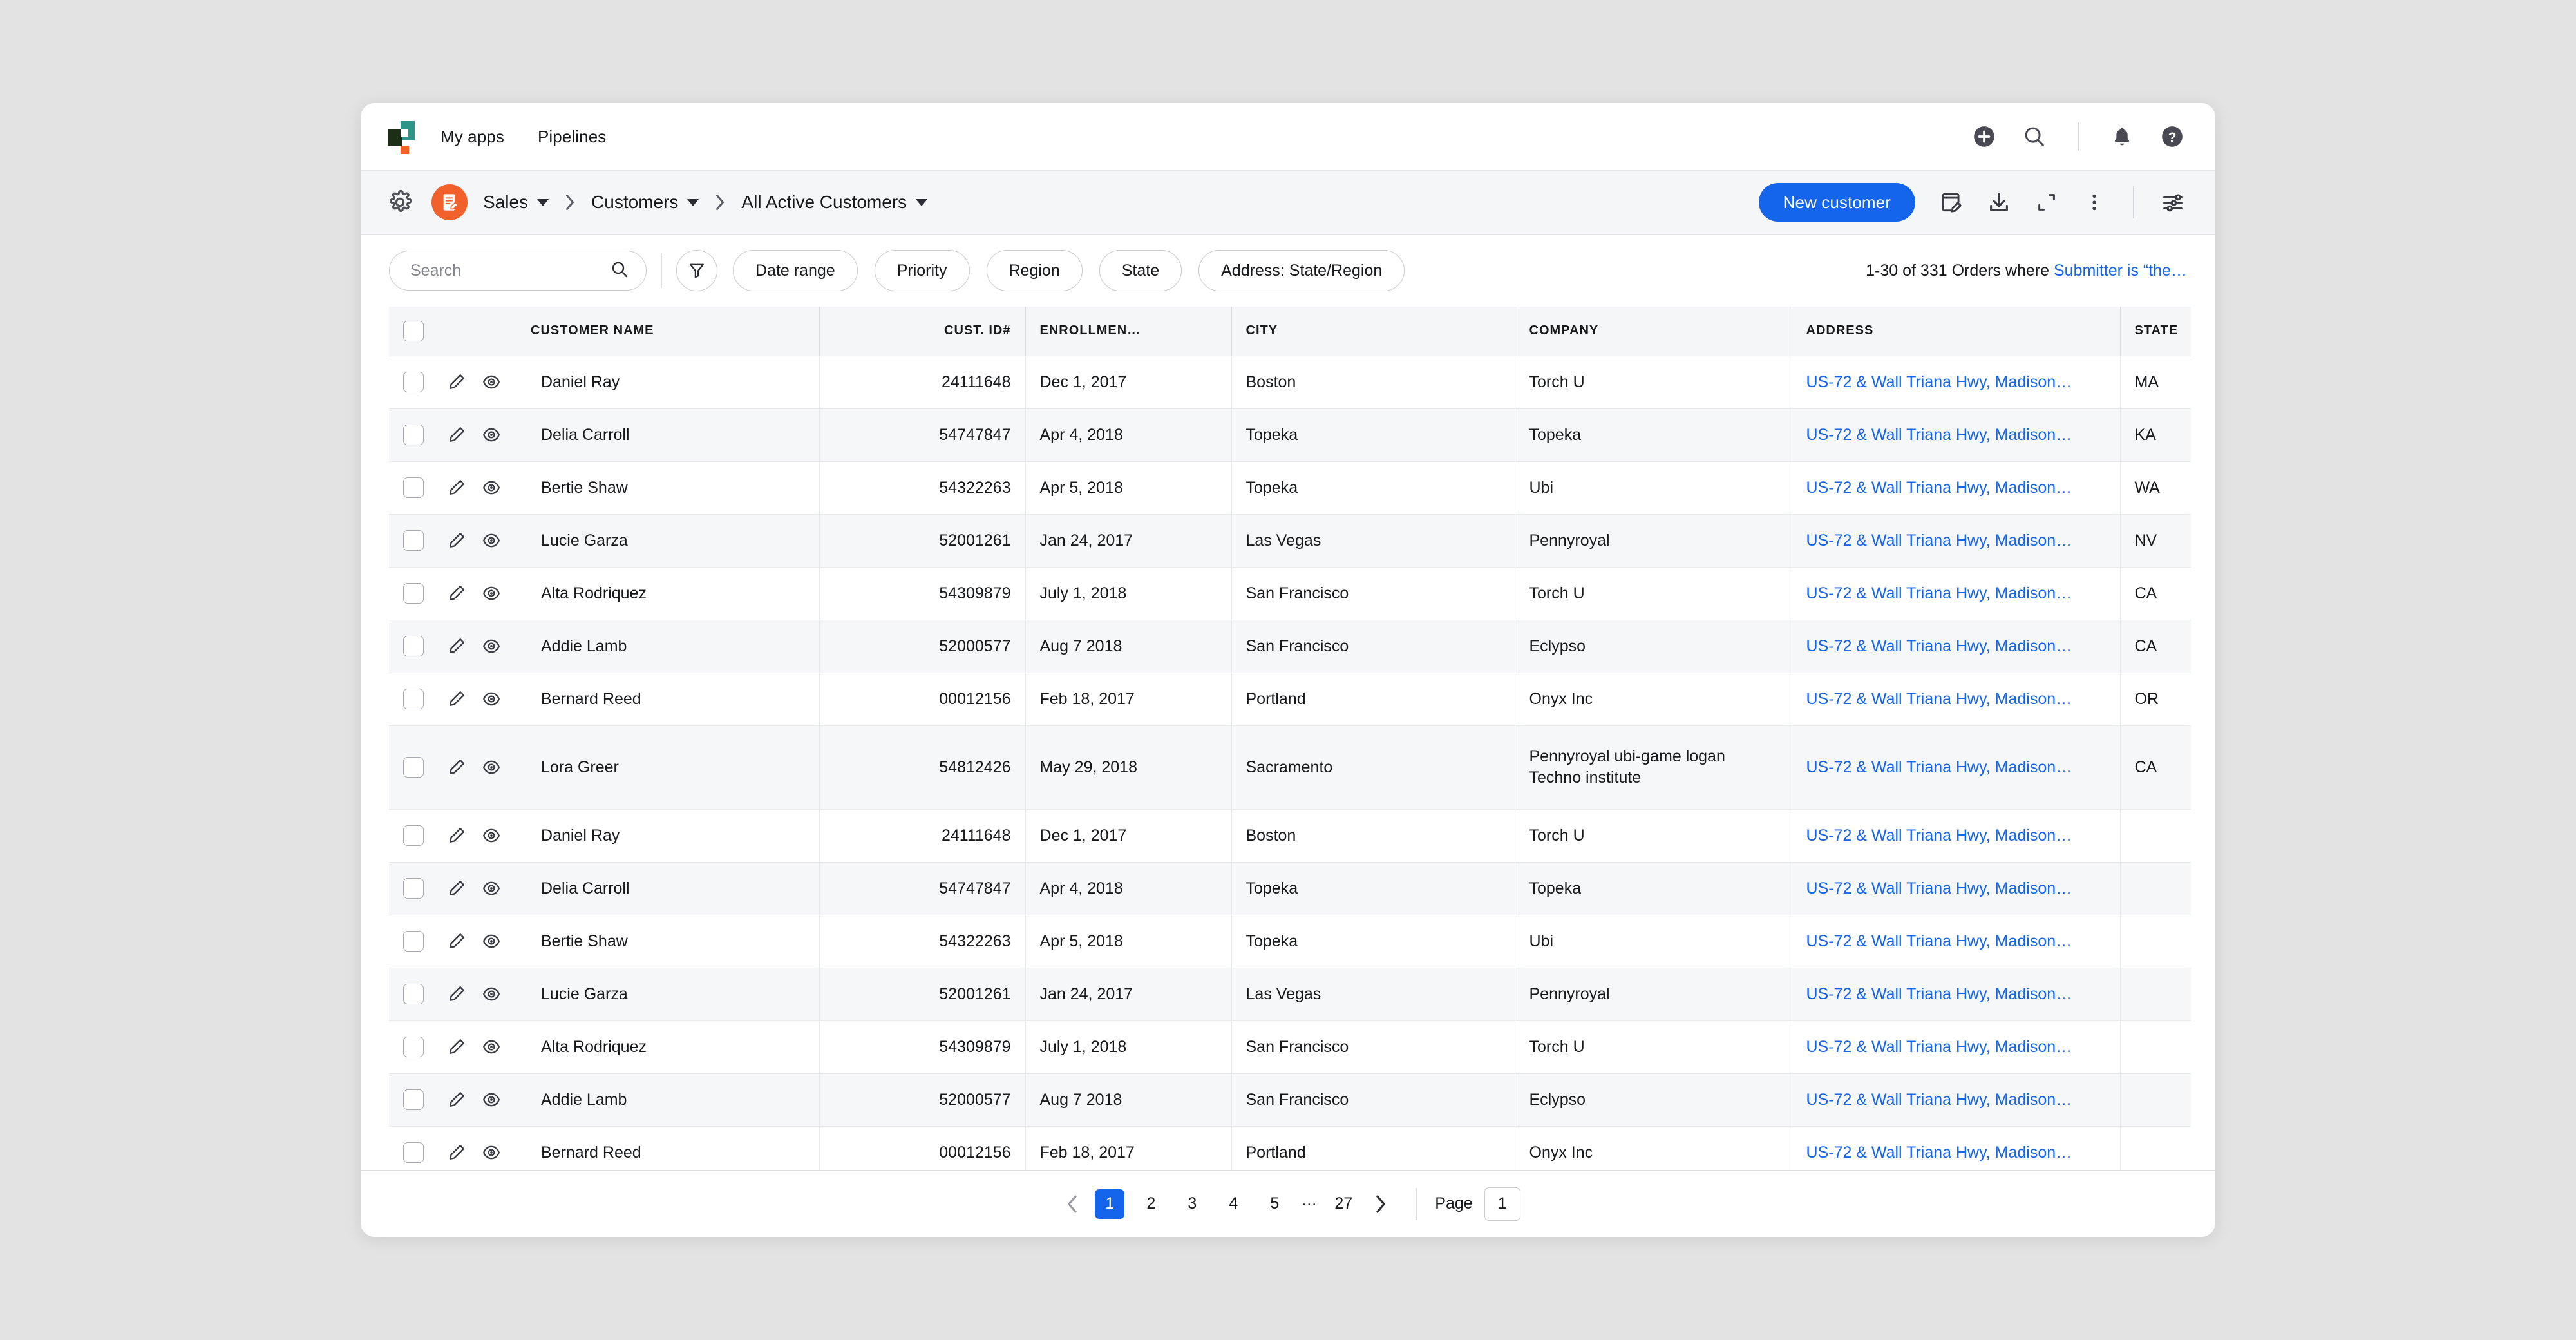  What do you see at coordinates (1985, 136) in the screenshot?
I see `add-circle-icon` at bounding box center [1985, 136].